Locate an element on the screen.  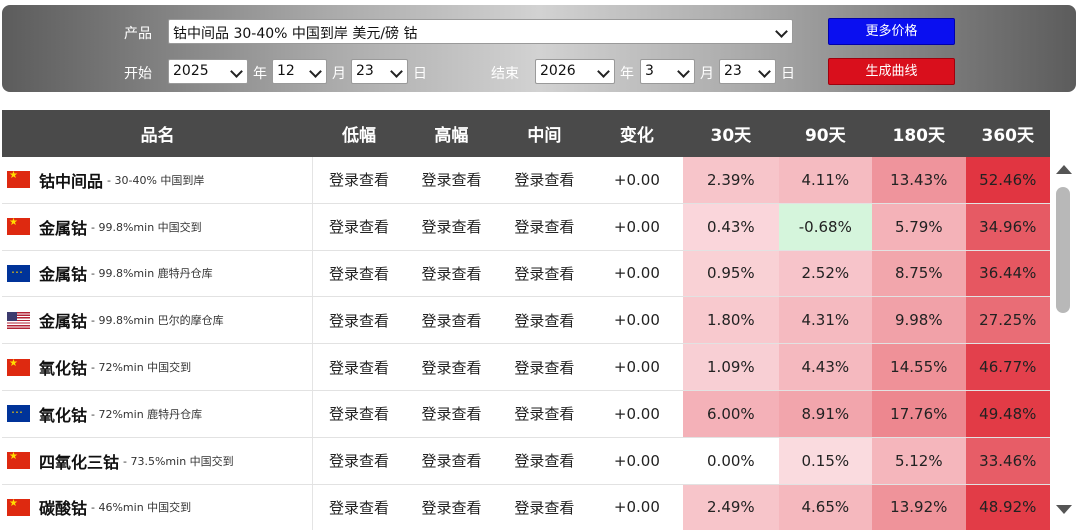
header-name: 品名 is located at coordinates (157, 133).